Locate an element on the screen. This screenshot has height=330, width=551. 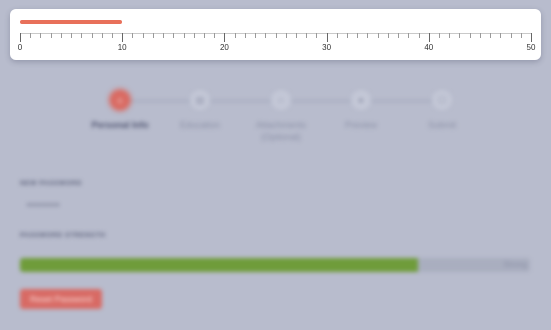
check-icon: ☐ is located at coordinates (442, 100).